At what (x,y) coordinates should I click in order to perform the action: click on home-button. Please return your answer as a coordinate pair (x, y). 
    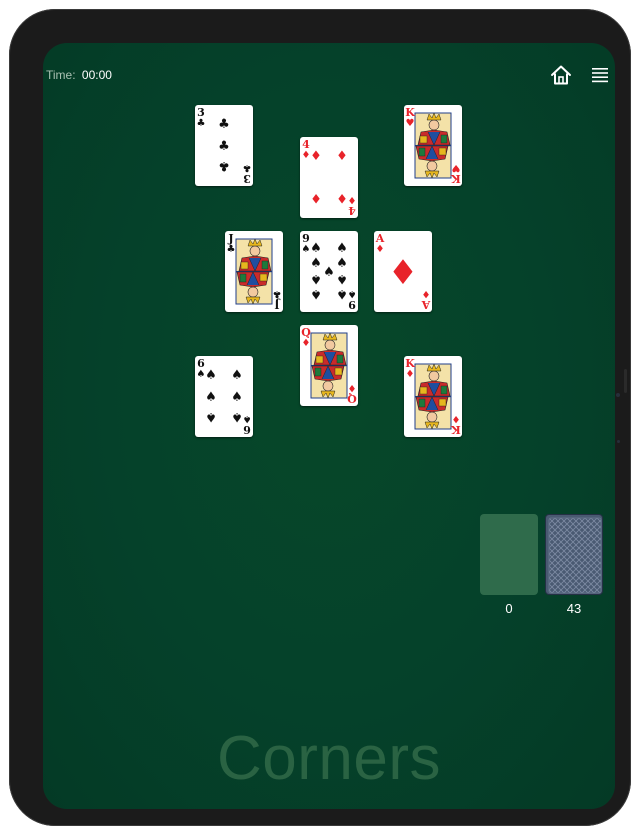
    Looking at the image, I should click on (561, 75).